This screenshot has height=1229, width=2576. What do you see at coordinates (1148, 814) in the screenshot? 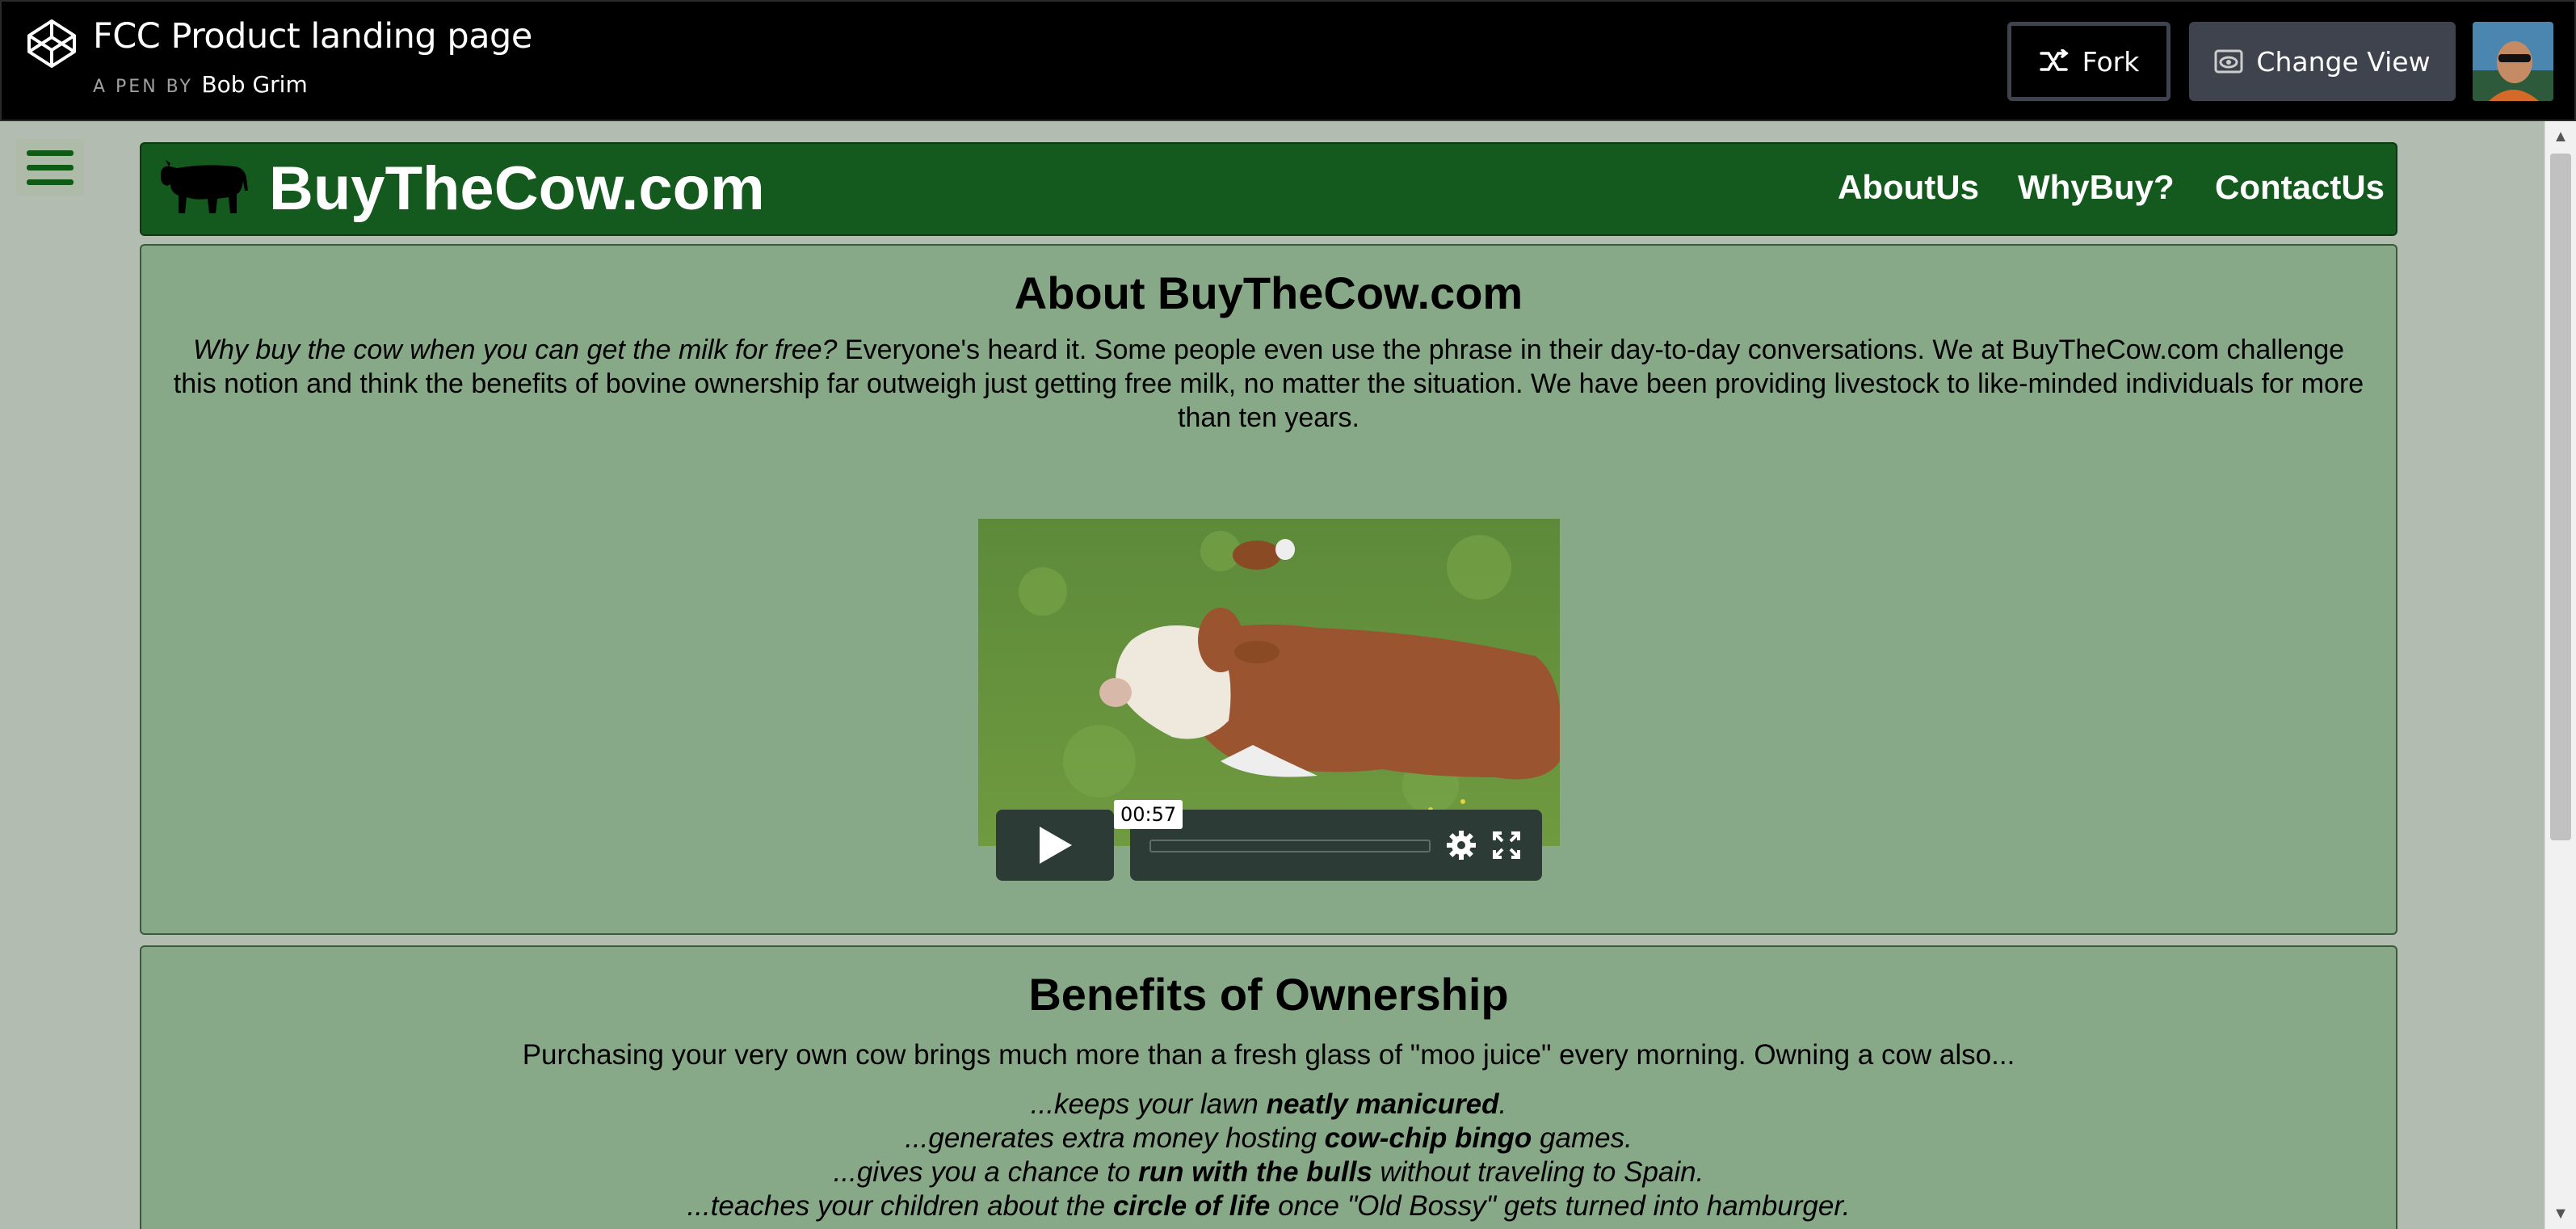
I see `time-tooltip: 00:57` at bounding box center [1148, 814].